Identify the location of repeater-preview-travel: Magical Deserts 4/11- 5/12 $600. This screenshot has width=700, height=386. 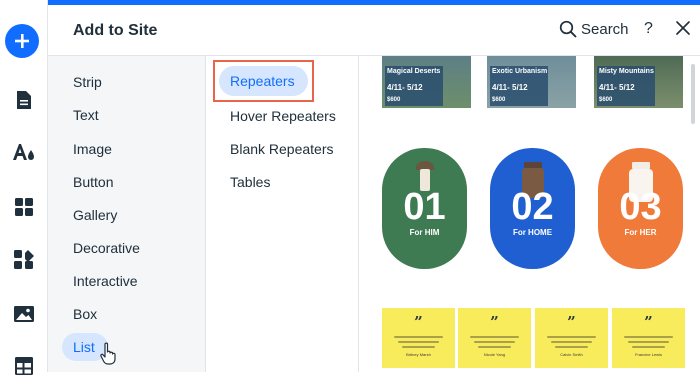
(426, 82).